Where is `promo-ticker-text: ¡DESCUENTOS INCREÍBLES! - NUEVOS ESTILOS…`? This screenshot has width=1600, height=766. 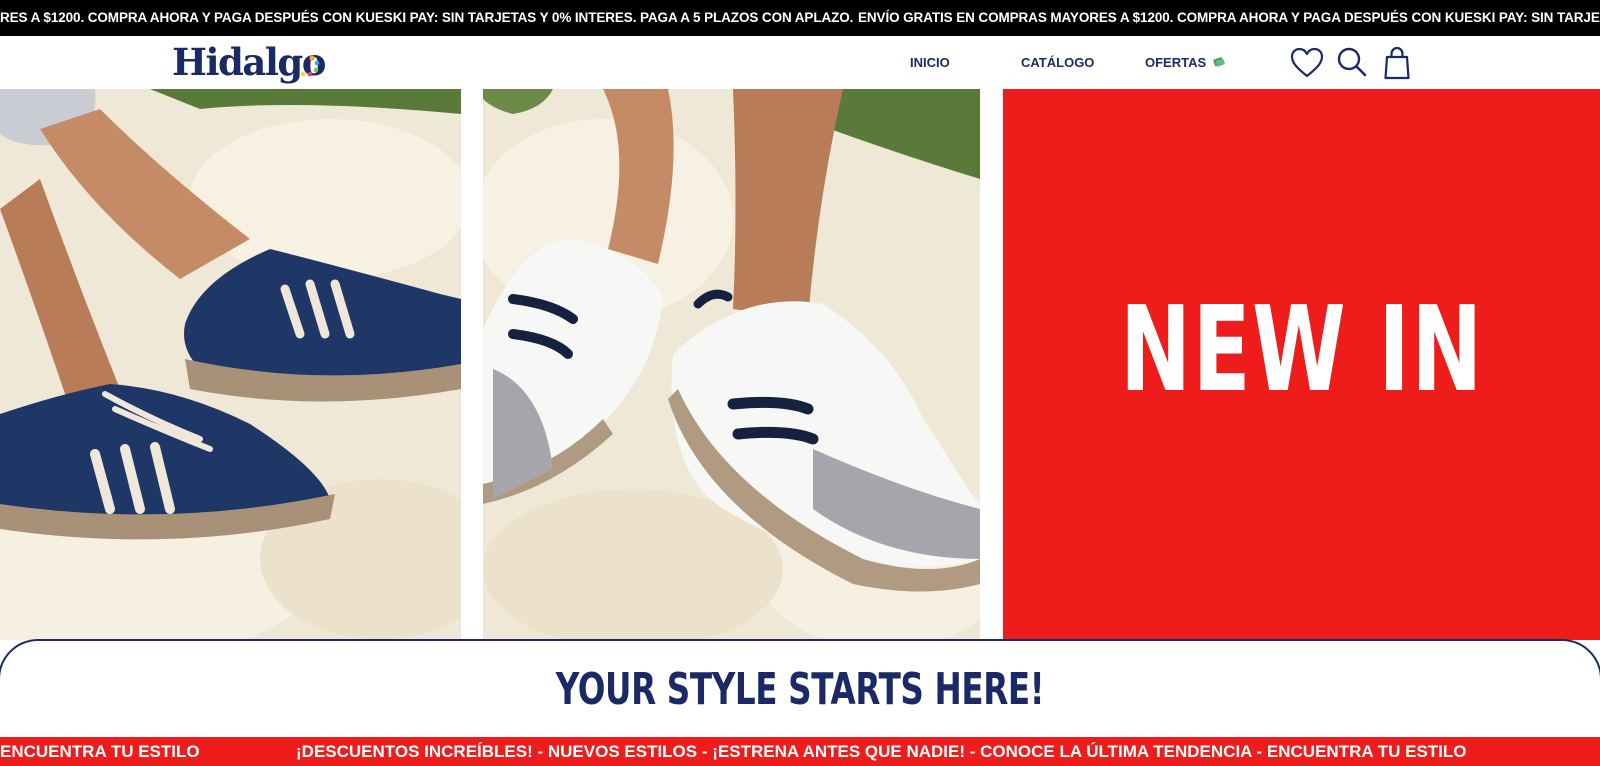 promo-ticker-text: ¡DESCUENTOS INCREÍBLES! - NUEVOS ESTILOS… is located at coordinates (881, 751).